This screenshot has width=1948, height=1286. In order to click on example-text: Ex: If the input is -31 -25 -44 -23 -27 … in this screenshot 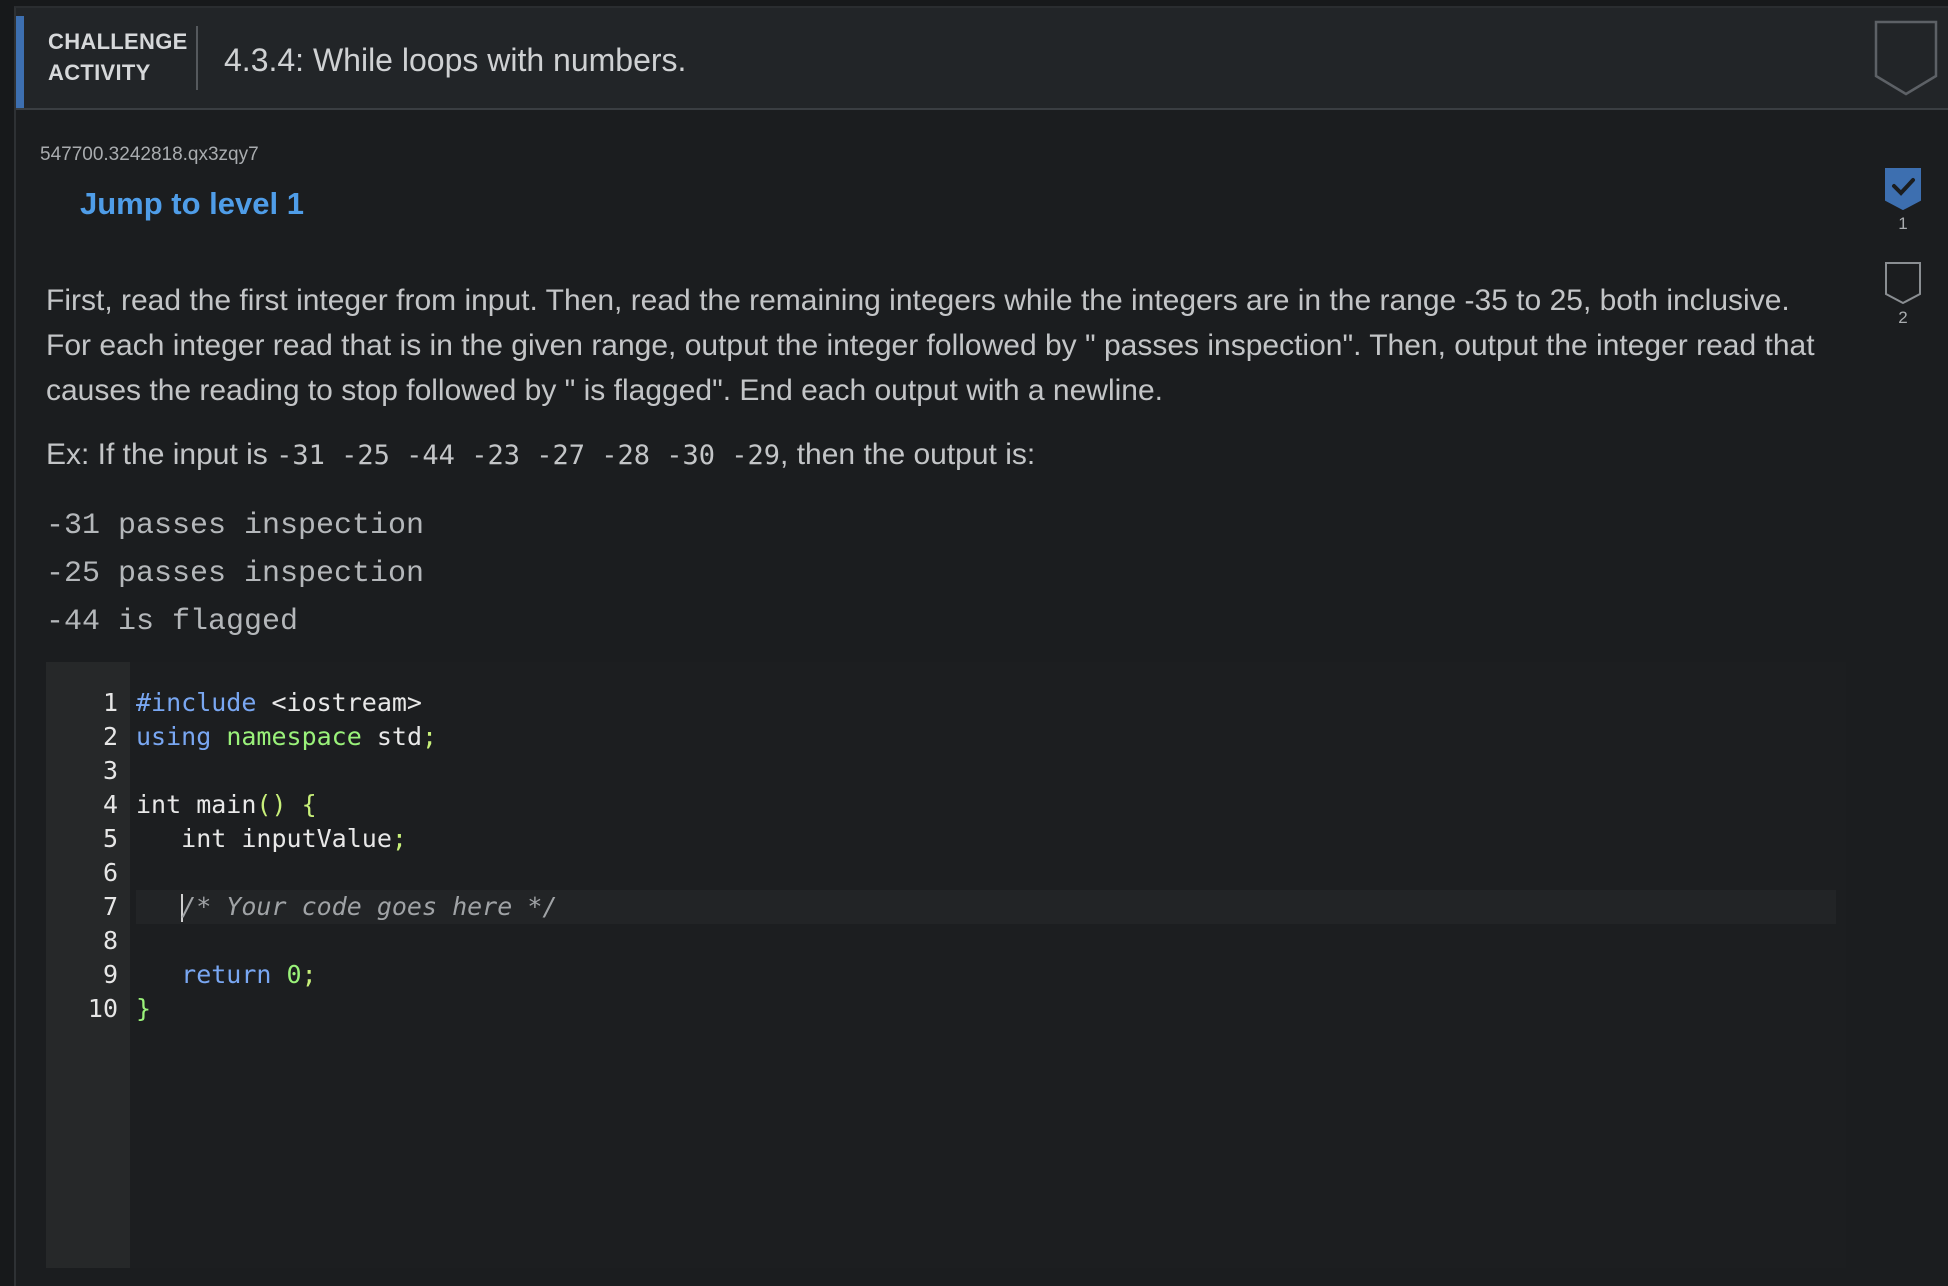, I will do `click(936, 455)`.